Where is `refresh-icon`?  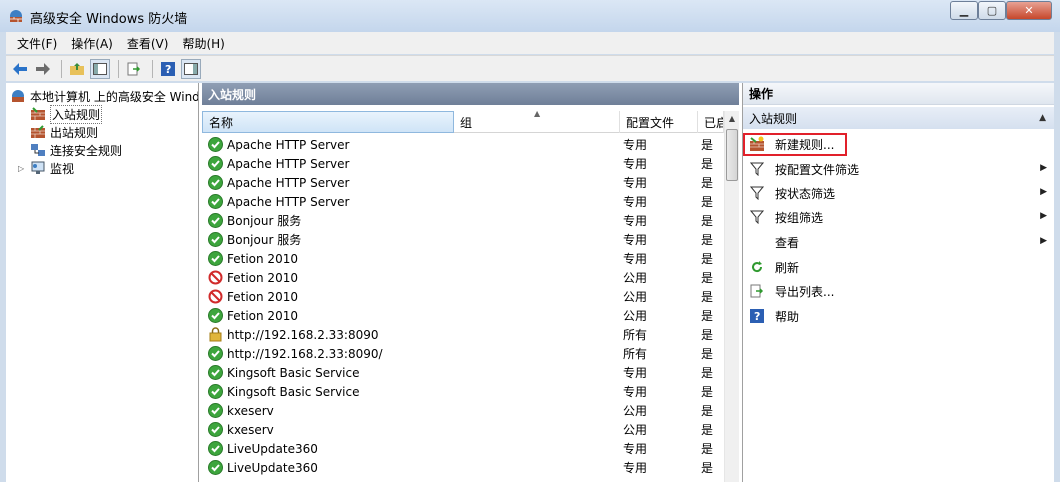 refresh-icon is located at coordinates (757, 267).